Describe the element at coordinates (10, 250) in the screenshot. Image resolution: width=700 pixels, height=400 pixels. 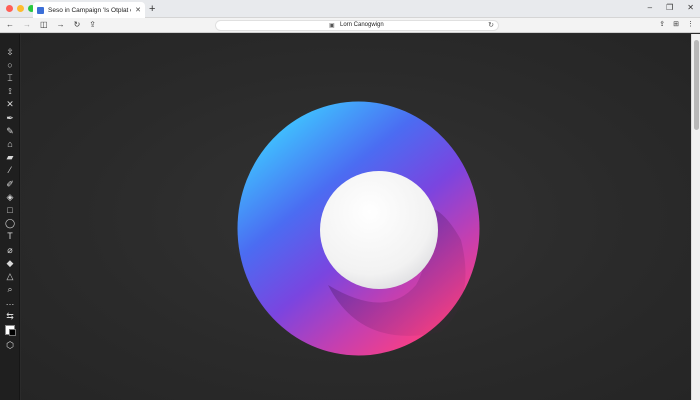
I see `path-tool-icon: ⌀` at that location.